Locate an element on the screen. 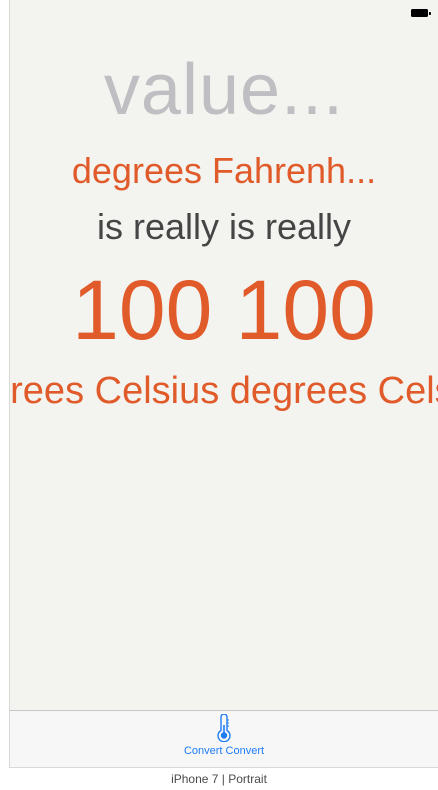 The width and height of the screenshot is (438, 790). thermometer-icon is located at coordinates (224, 728).